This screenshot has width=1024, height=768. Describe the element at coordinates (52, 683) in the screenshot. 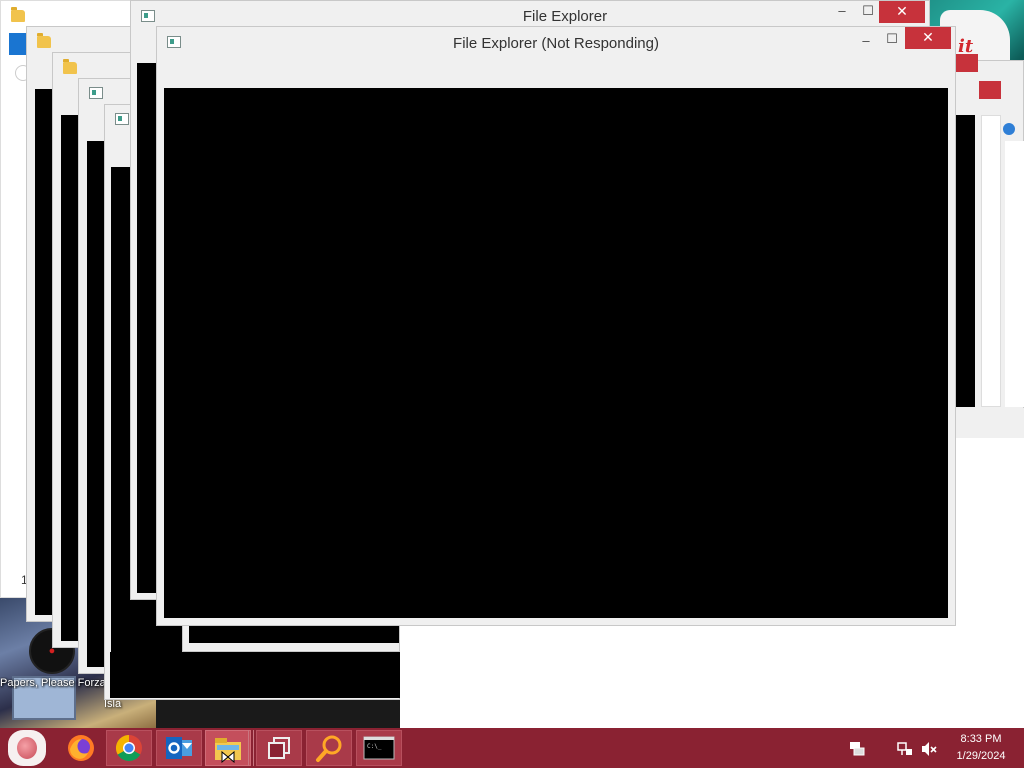

I see `desktop-icon-label: Papers, Please Forza` at that location.